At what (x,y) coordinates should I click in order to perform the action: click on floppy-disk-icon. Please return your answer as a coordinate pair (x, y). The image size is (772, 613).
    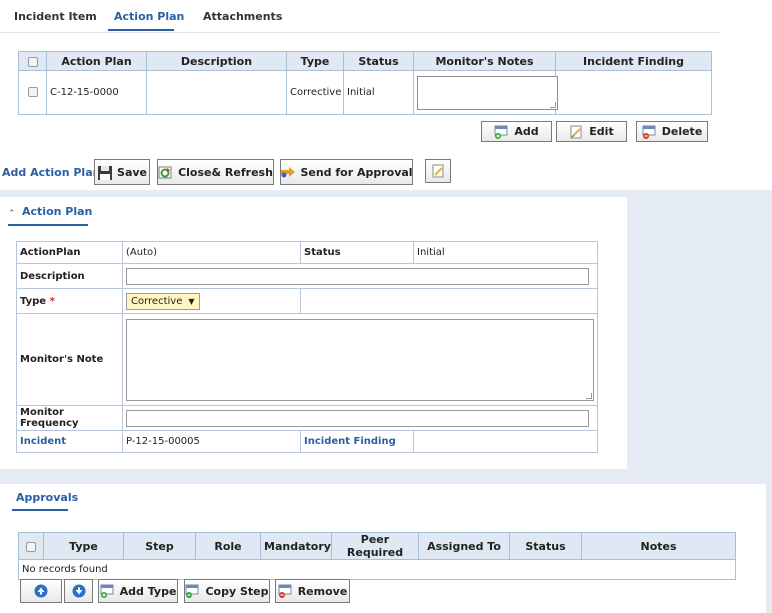
    Looking at the image, I should click on (105, 172).